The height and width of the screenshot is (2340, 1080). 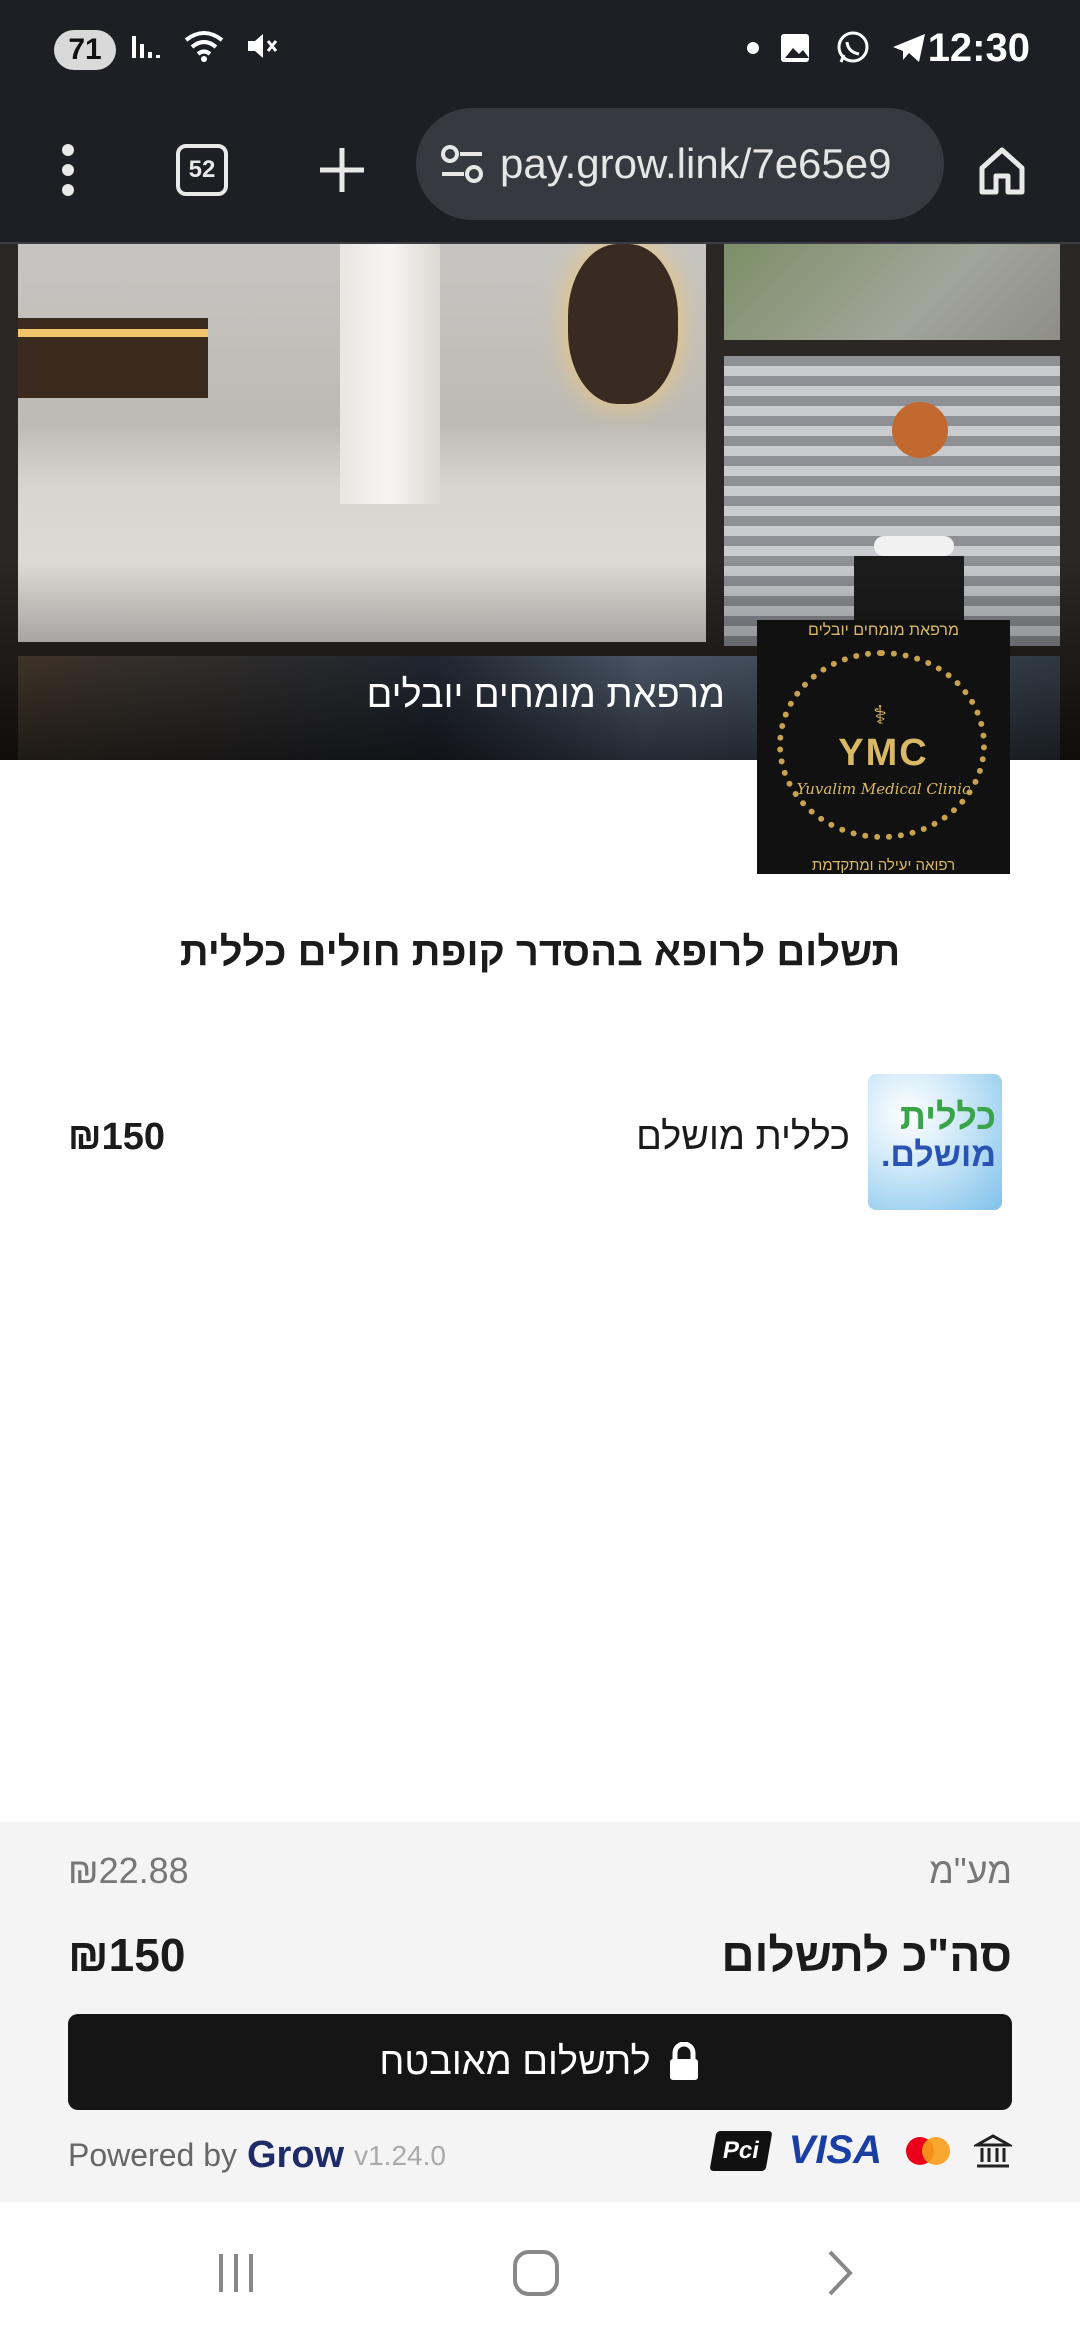 I want to click on logo-bottom-text: רפואה יעילה ומתקדמת, so click(x=883, y=865).